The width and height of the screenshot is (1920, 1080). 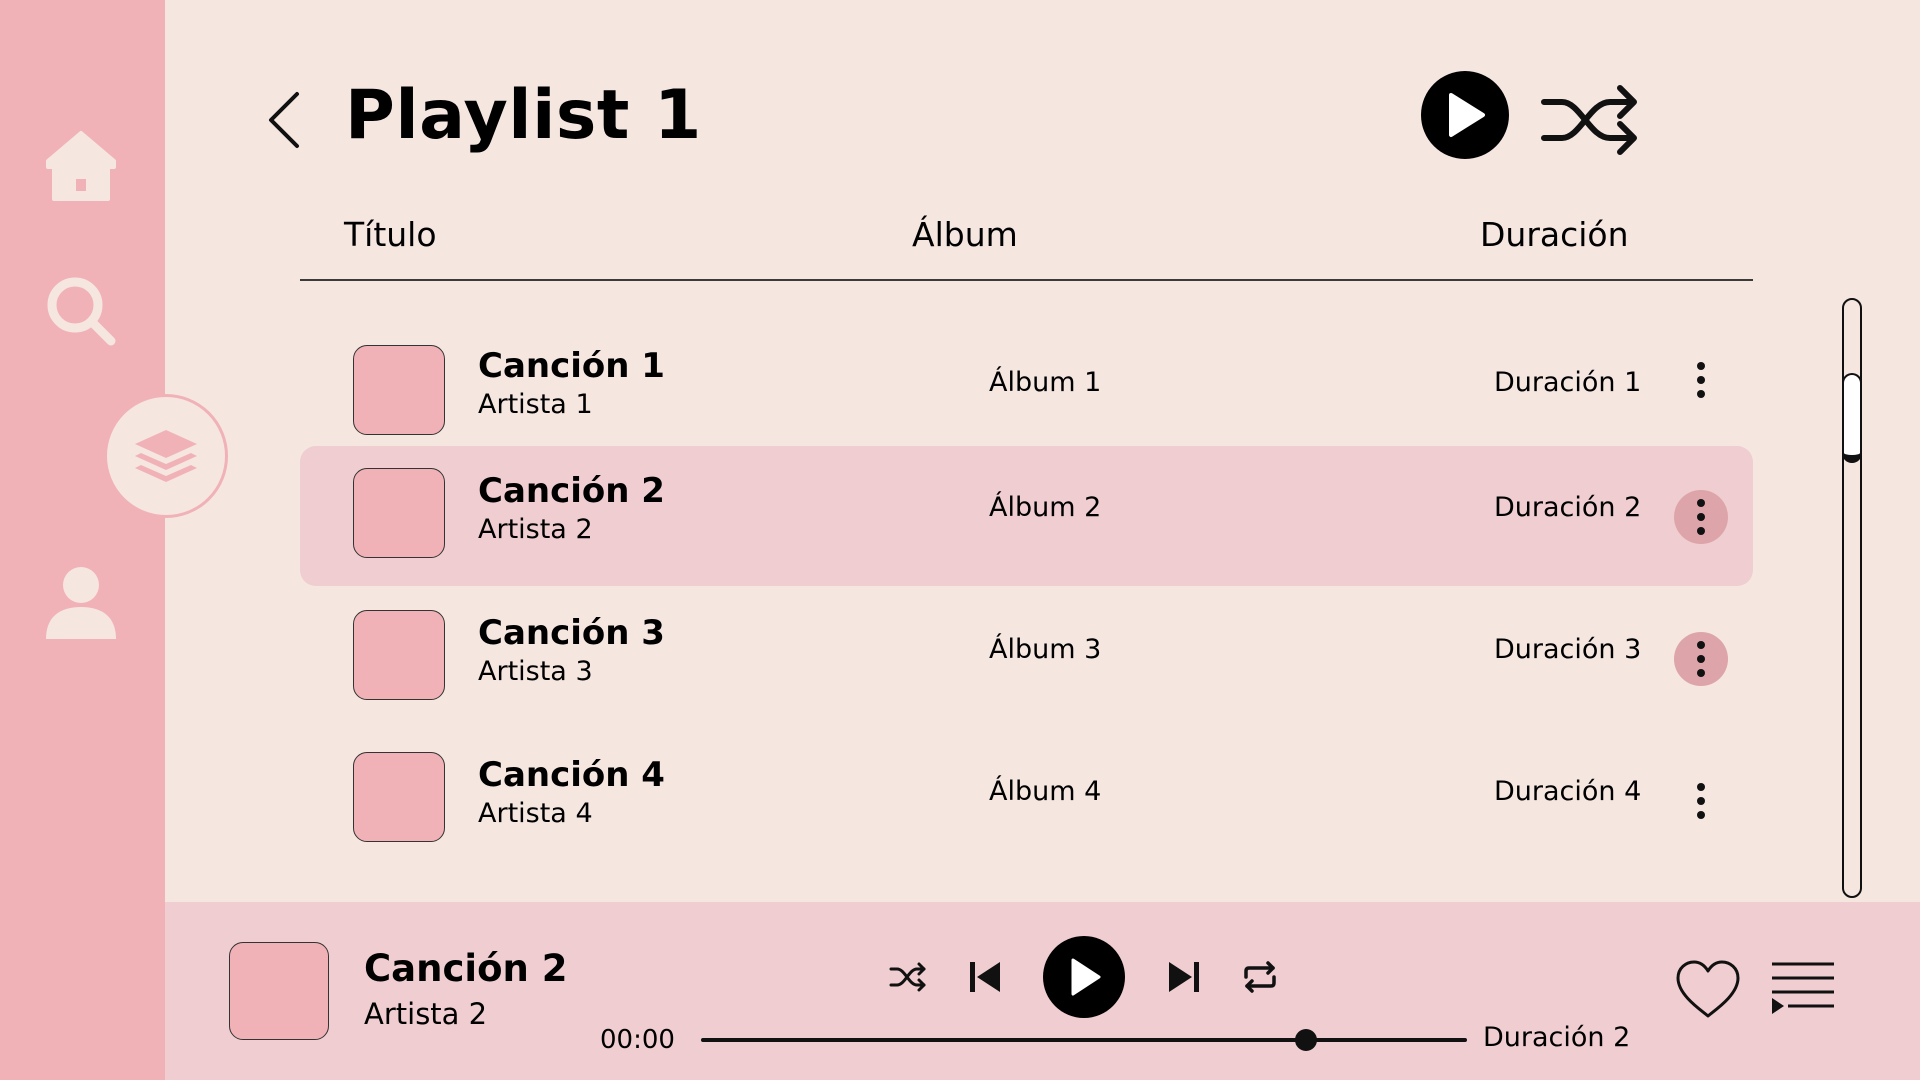 I want to click on song-artist: Artista 2, so click(x=535, y=529).